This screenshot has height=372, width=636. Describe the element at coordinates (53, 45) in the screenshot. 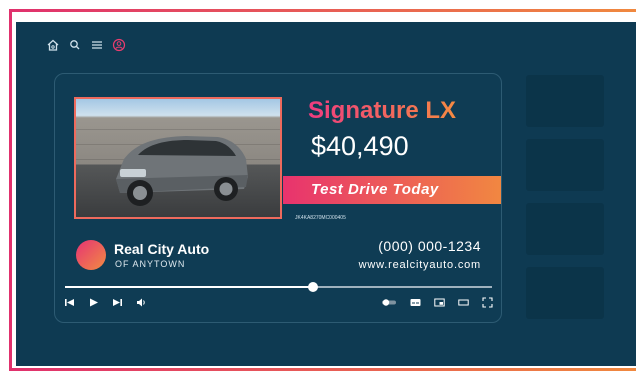

I see `home-icon` at that location.